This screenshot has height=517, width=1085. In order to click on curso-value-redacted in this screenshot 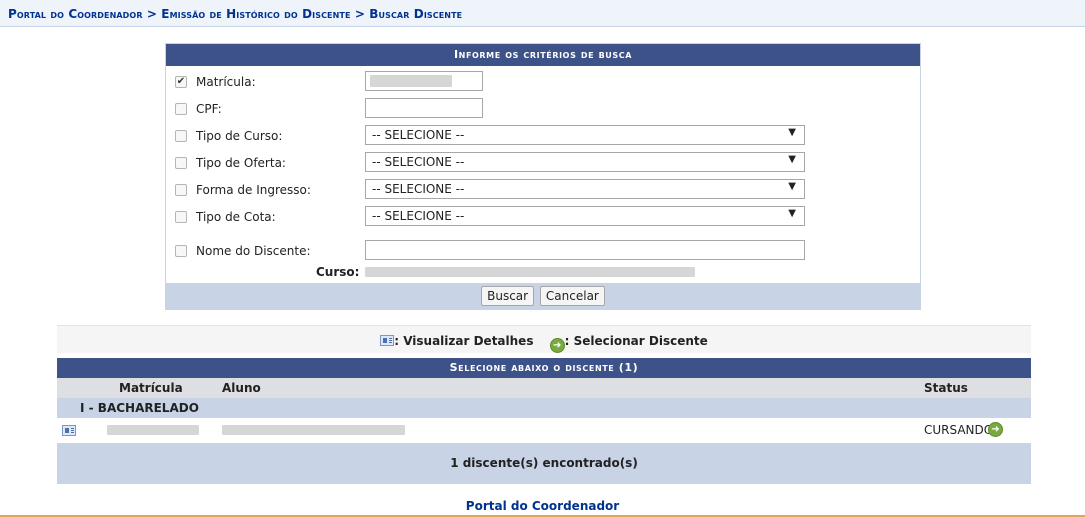, I will do `click(530, 272)`.